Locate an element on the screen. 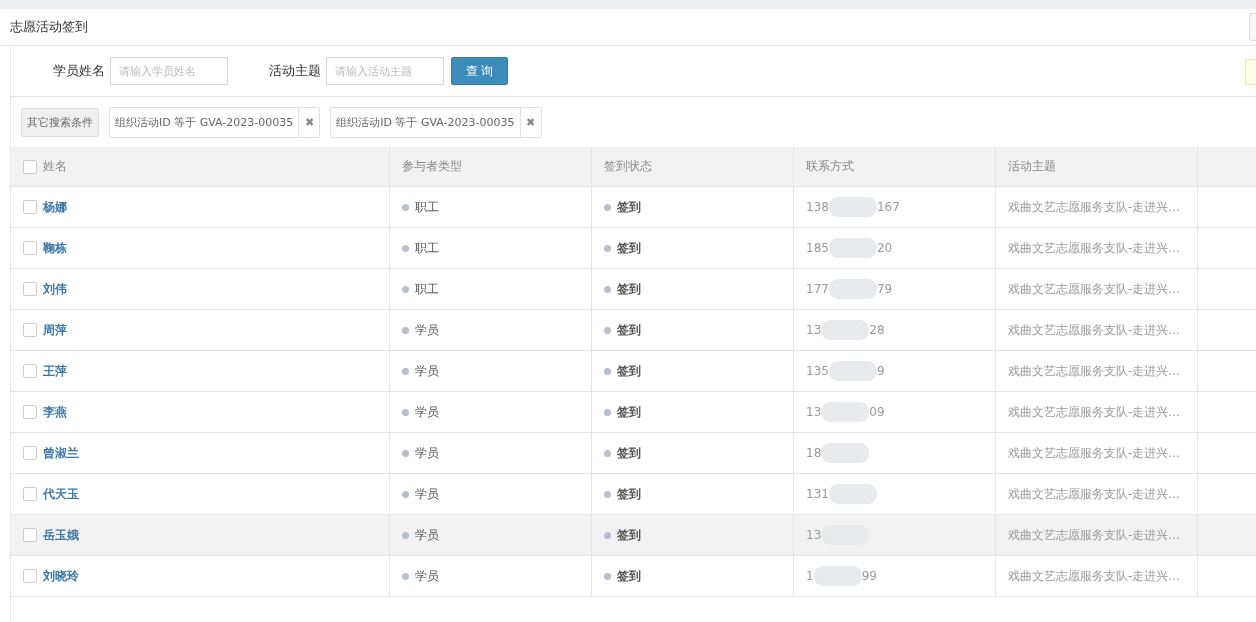  phone-text: 1 is located at coordinates (810, 576).